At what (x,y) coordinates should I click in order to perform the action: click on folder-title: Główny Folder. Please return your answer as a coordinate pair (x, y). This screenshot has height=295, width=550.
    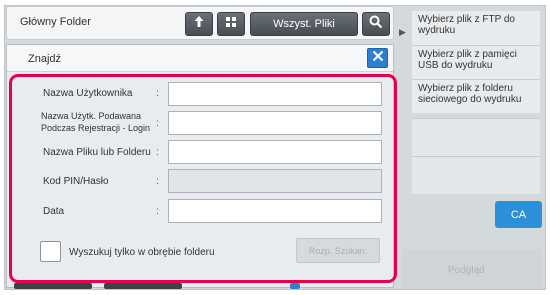
    Looking at the image, I should click on (55, 22).